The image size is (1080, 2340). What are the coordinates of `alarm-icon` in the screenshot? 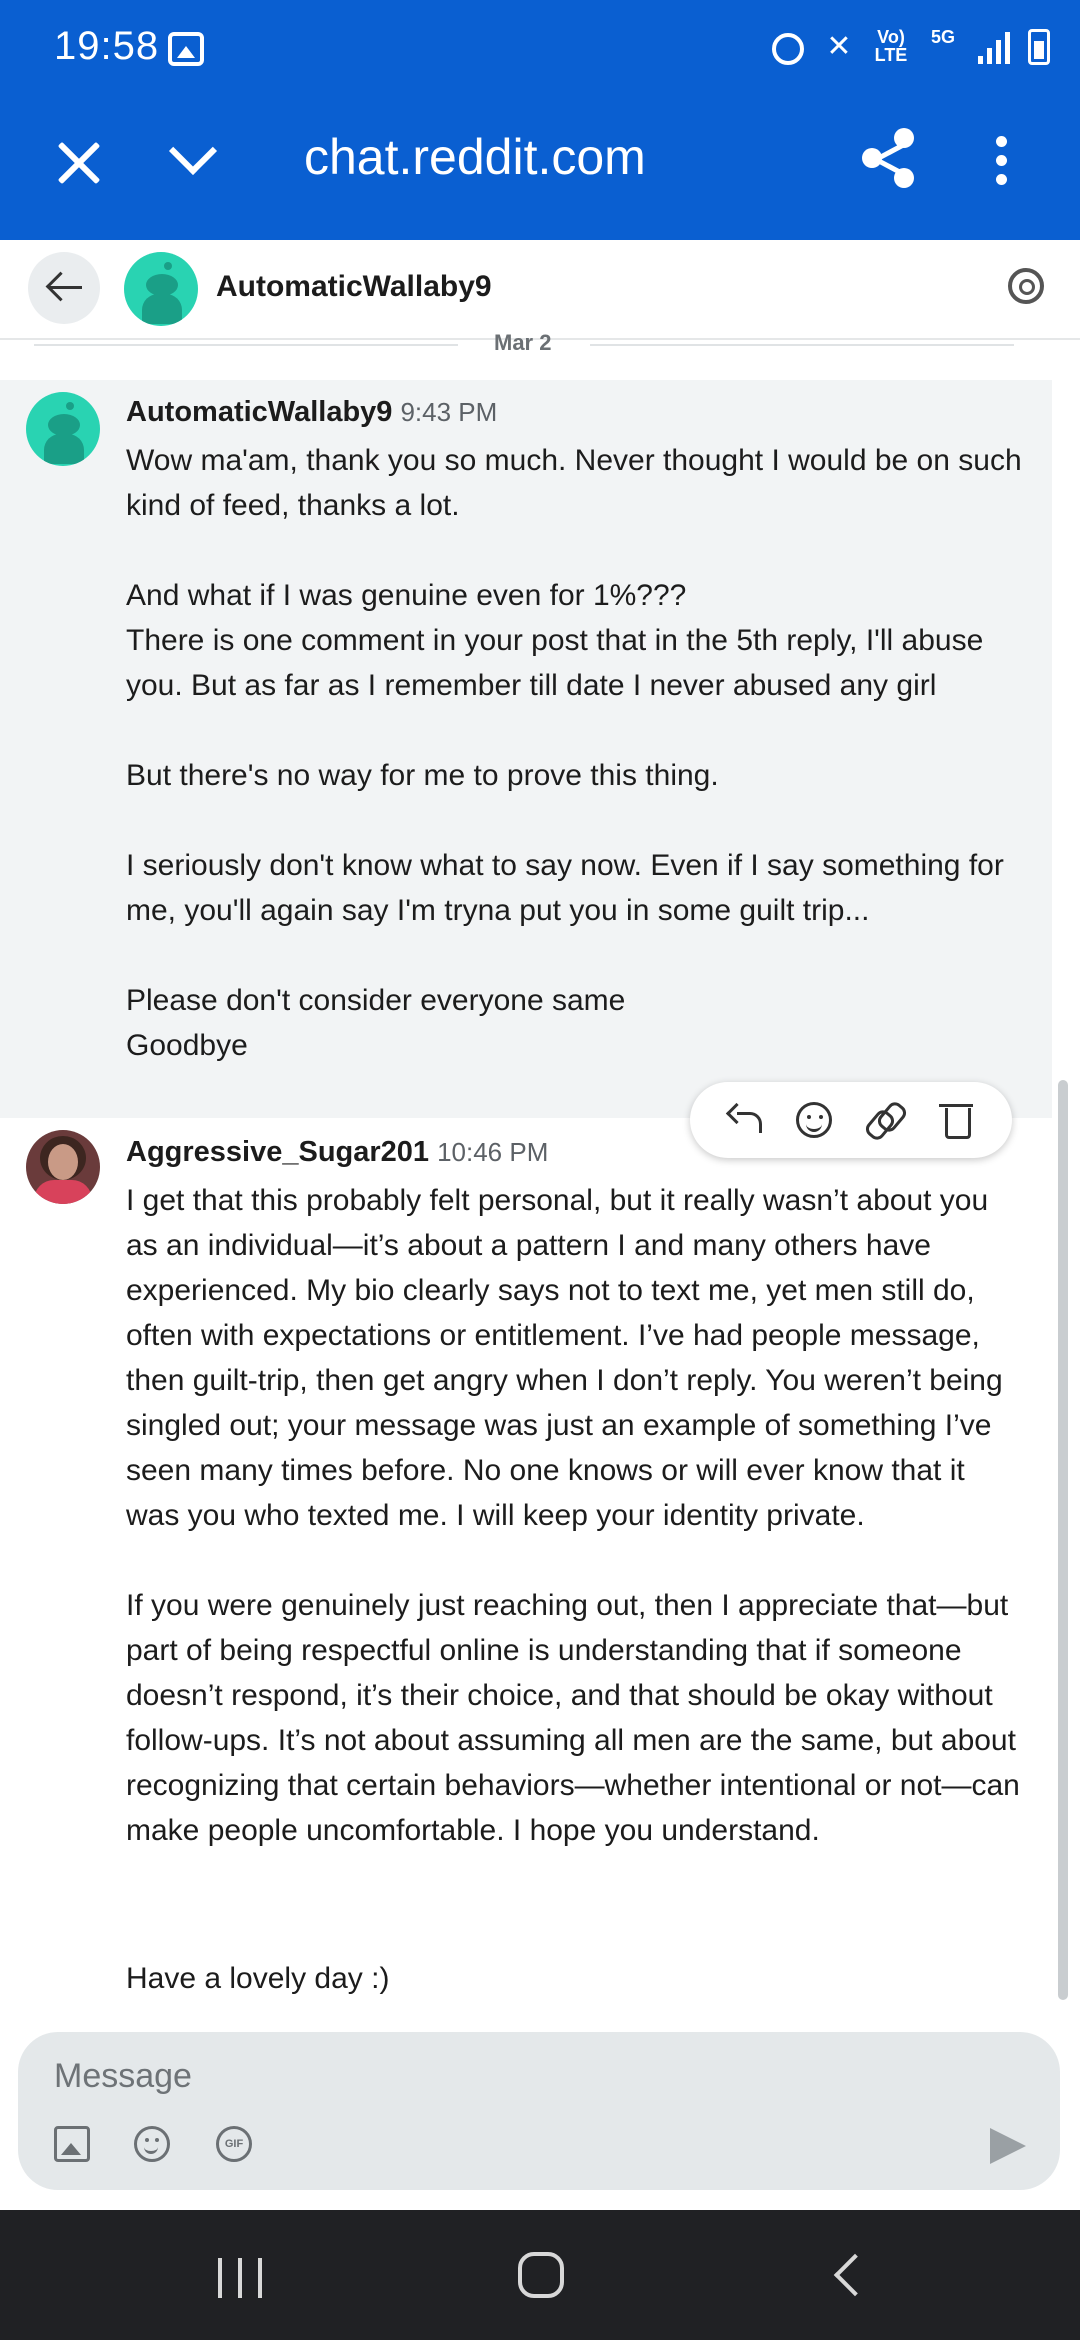 It's located at (788, 49).